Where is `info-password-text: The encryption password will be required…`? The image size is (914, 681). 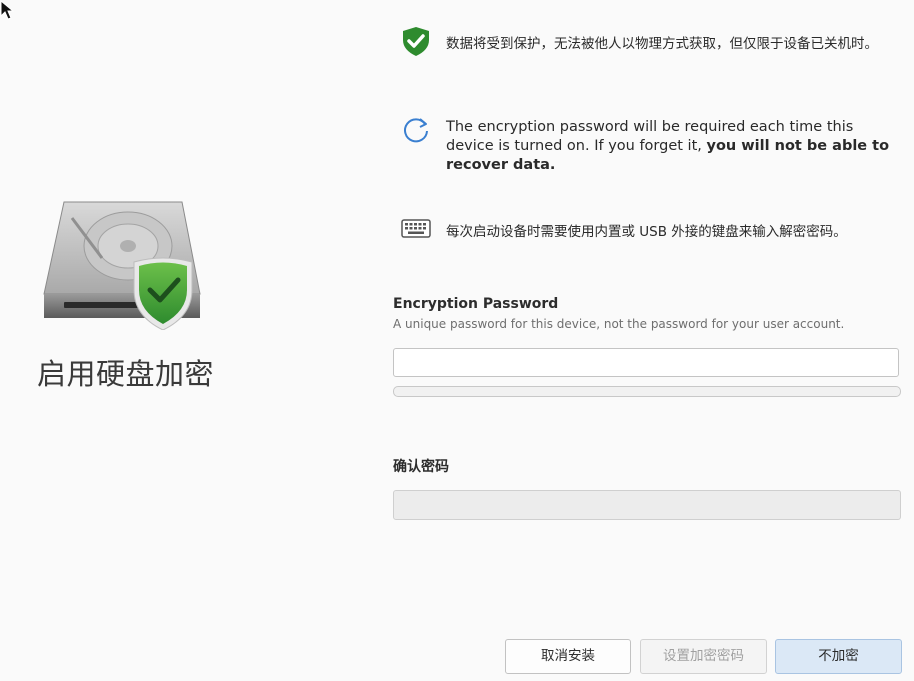
info-password-text: The encryption password will be required… is located at coordinates (673, 146).